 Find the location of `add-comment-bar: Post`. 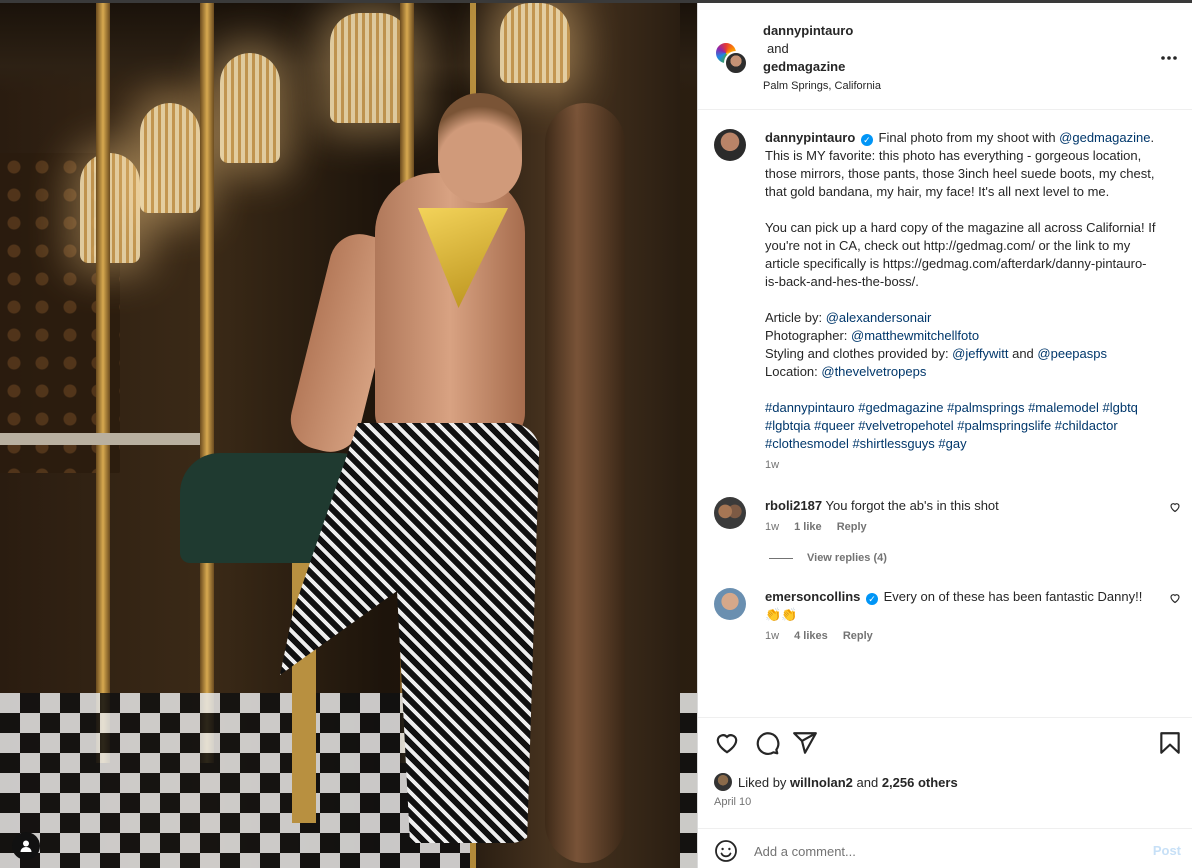

add-comment-bar: Post is located at coordinates (945, 848).